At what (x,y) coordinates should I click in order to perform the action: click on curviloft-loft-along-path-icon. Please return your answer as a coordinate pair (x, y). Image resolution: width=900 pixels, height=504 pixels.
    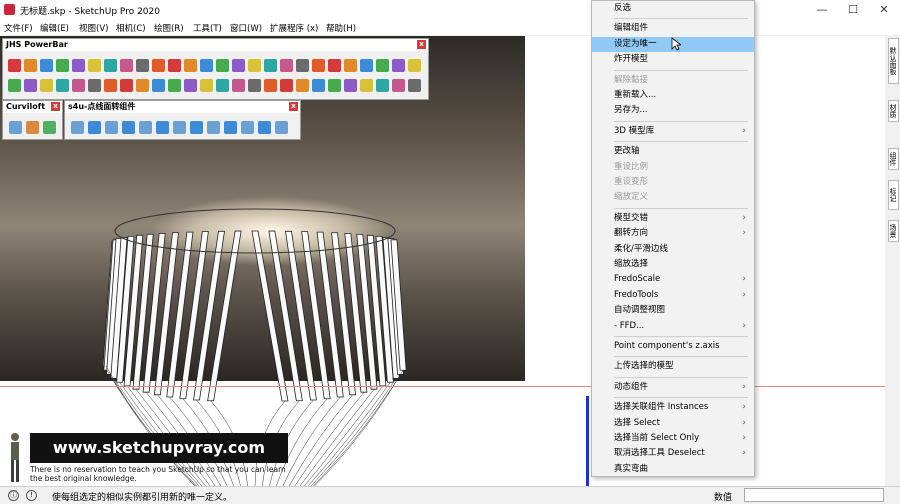
    Looking at the image, I should click on (49, 127).